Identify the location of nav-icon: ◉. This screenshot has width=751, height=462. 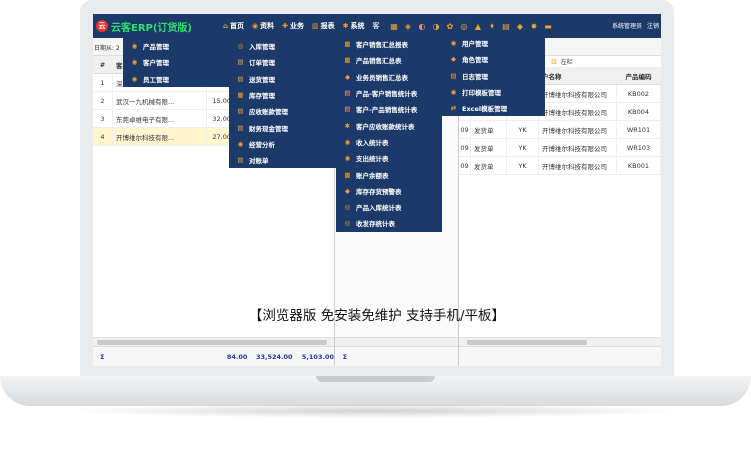
(255, 26).